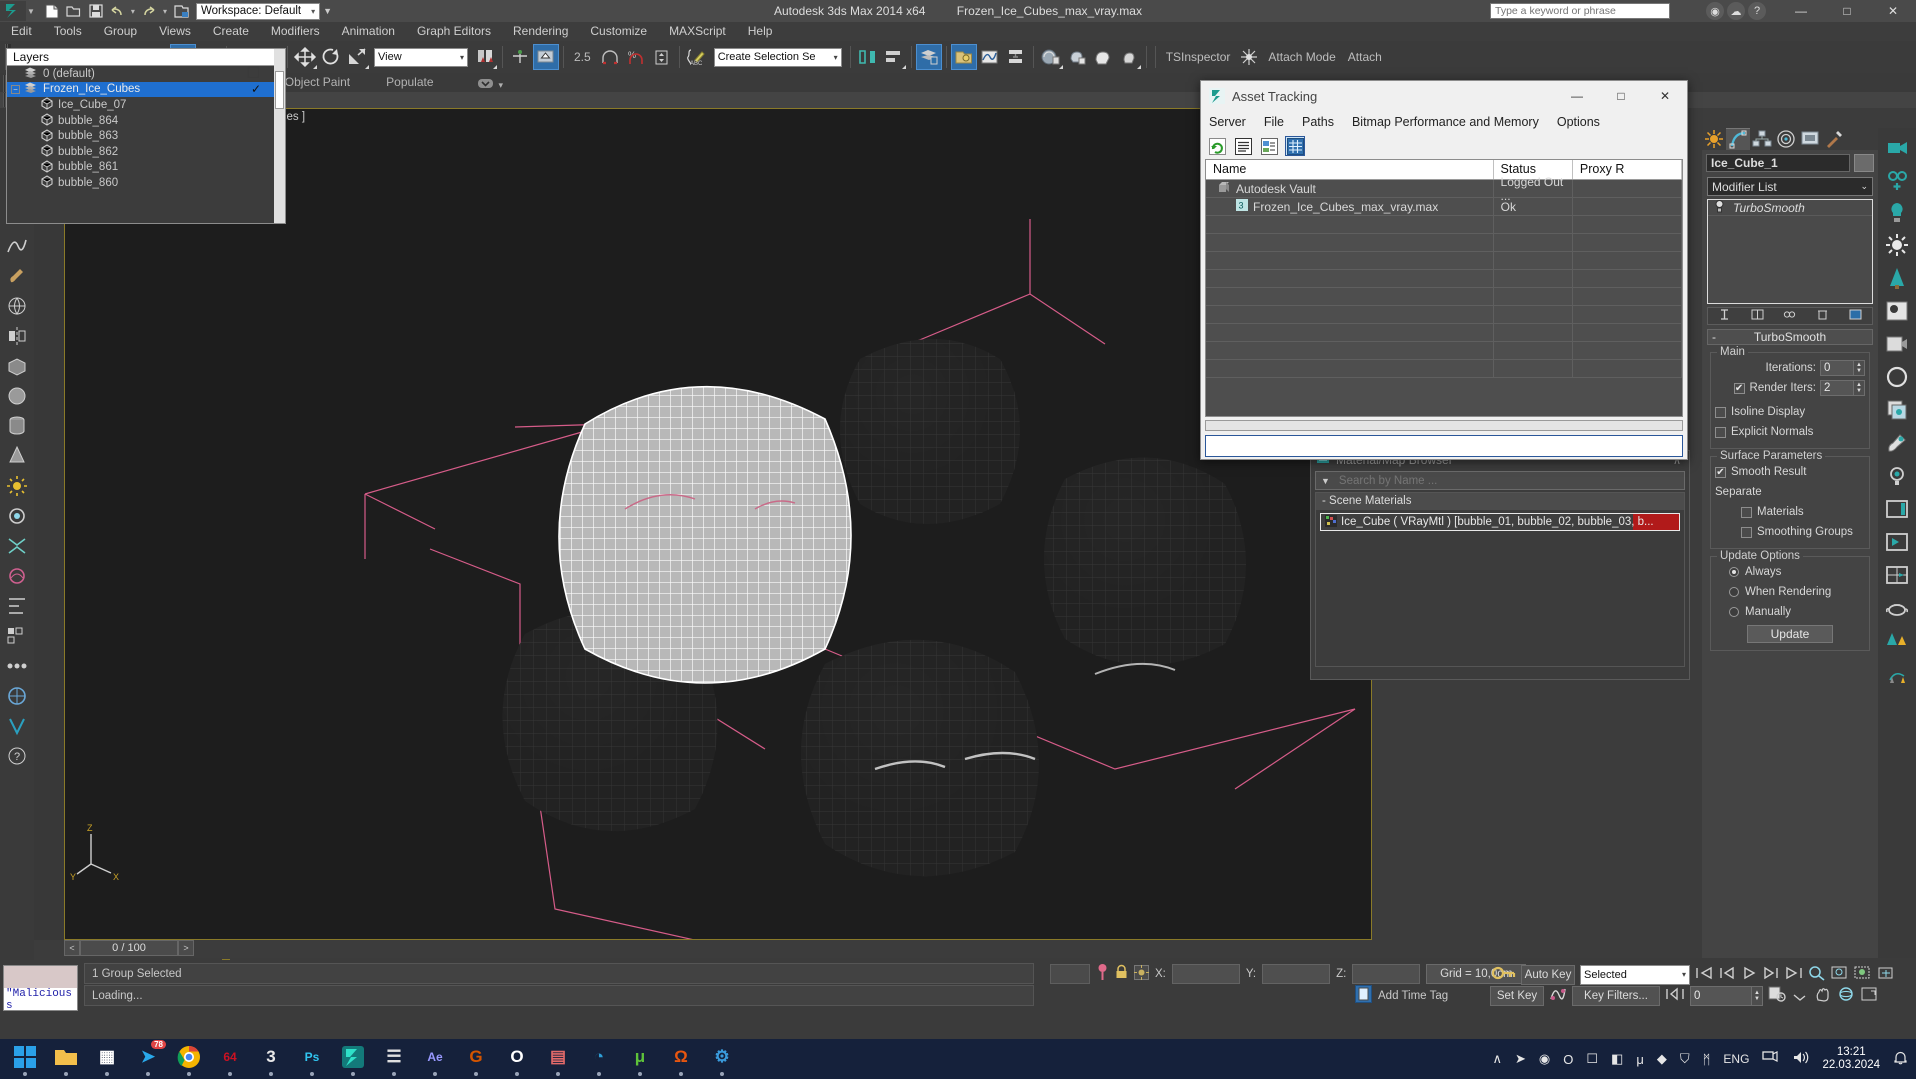  Describe the element at coordinates (1318, 122) in the screenshot. I see `asset-menu-paths: Paths` at that location.